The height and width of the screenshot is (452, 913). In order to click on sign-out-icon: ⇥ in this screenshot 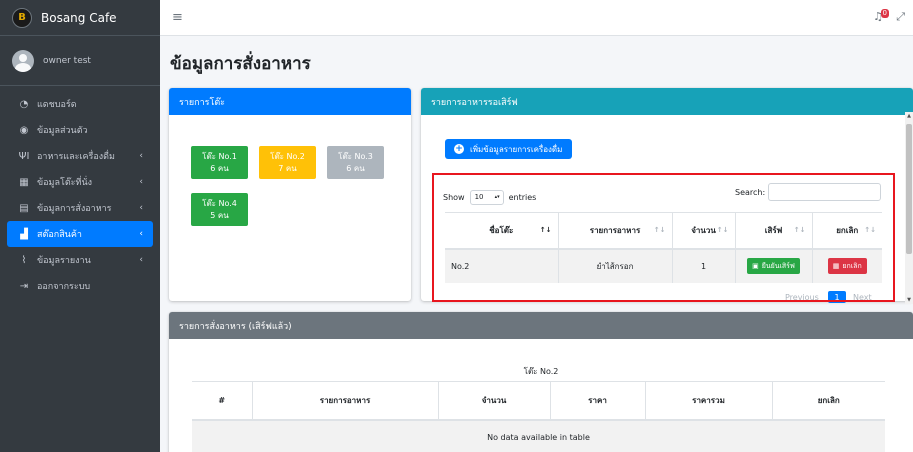, I will do `click(24, 286)`.